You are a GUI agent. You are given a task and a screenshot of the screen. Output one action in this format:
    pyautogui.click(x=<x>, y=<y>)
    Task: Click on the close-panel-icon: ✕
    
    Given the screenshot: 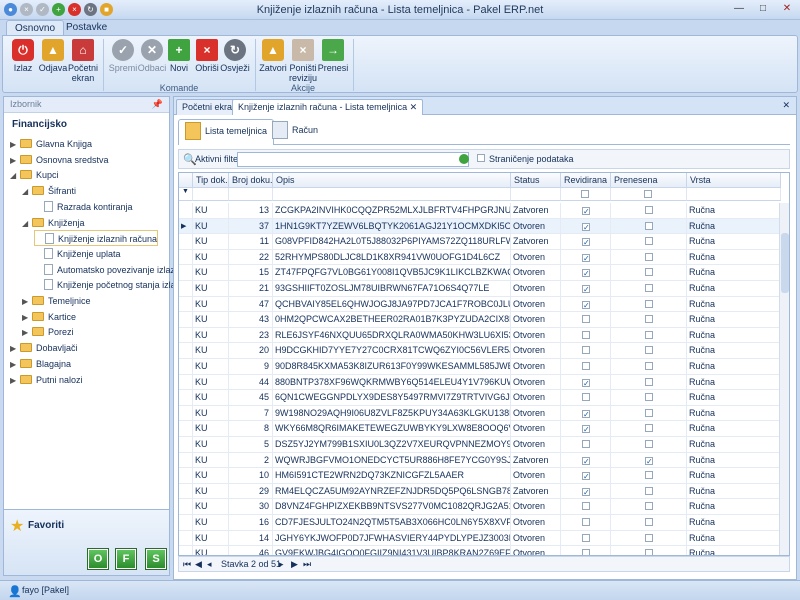 What is the action you would take?
    pyautogui.click(x=786, y=105)
    